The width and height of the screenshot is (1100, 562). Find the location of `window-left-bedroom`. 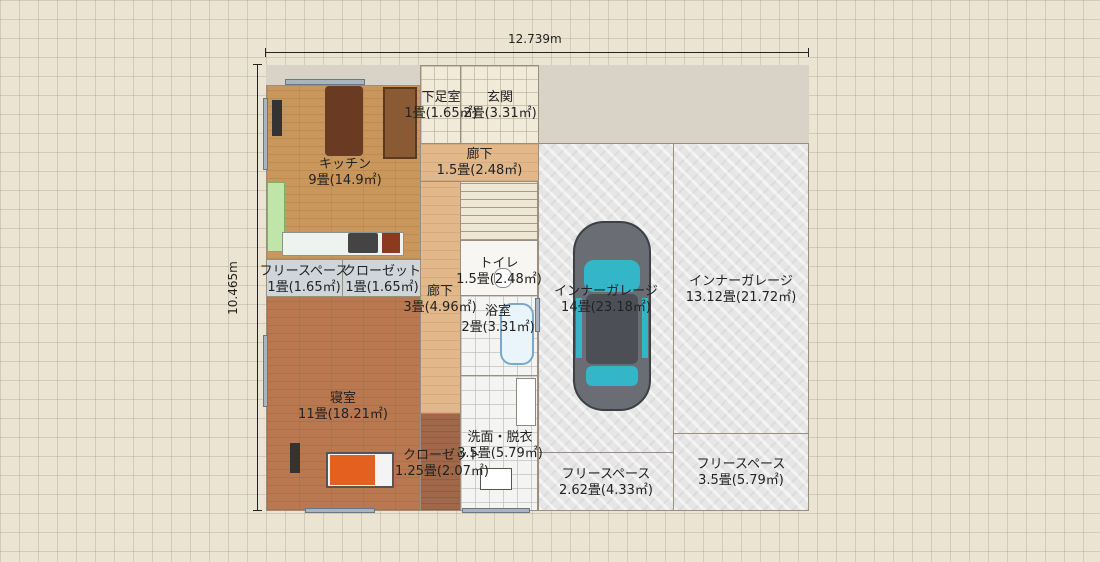

window-left-bedroom is located at coordinates (265, 371).